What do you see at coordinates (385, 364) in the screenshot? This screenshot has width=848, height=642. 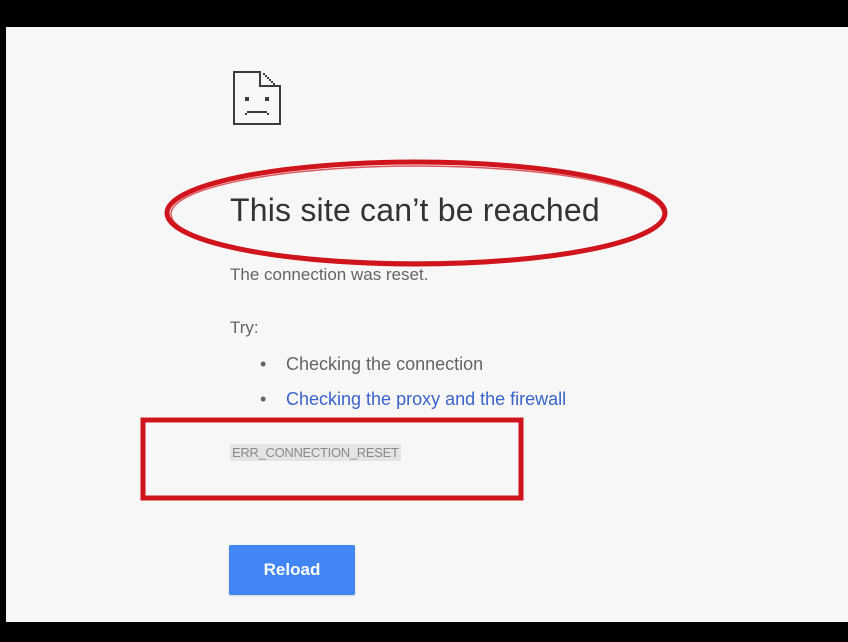 I see `suggestion-check-connection: Checking the connection` at bounding box center [385, 364].